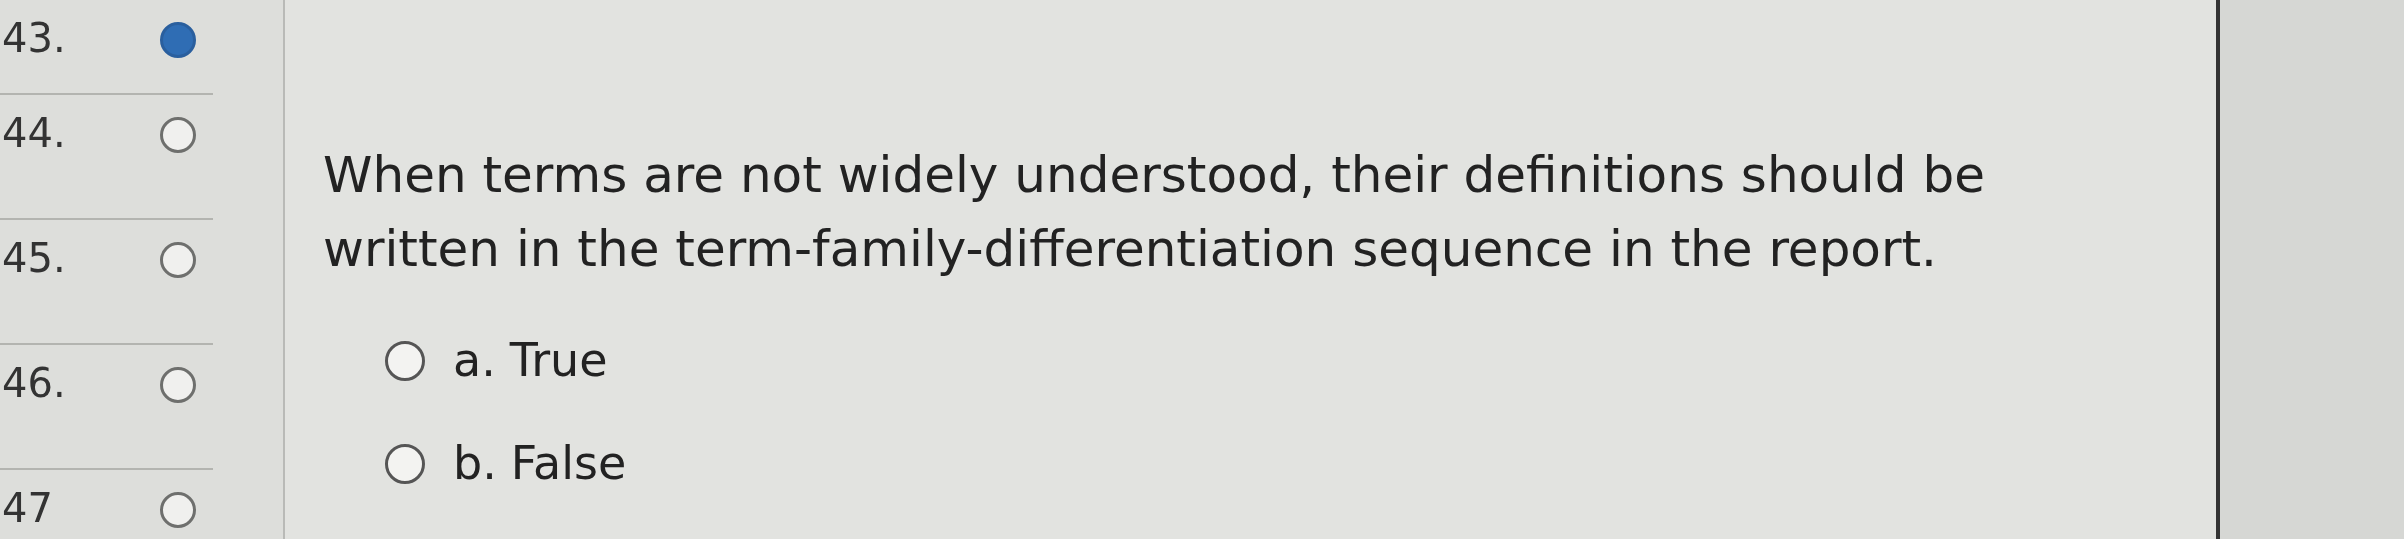 The height and width of the screenshot is (539, 2404). What do you see at coordinates (81, 504) in the screenshot?
I see `question-number: 47` at bounding box center [81, 504].